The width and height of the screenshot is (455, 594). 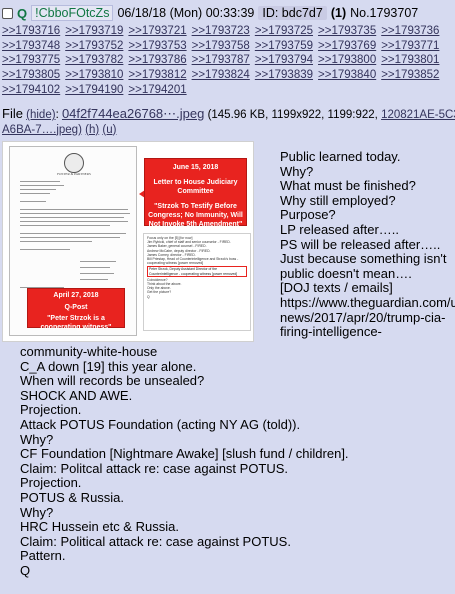 What do you see at coordinates (157, 60) in the screenshot?
I see `reply-link: >>1793786` at bounding box center [157, 60].